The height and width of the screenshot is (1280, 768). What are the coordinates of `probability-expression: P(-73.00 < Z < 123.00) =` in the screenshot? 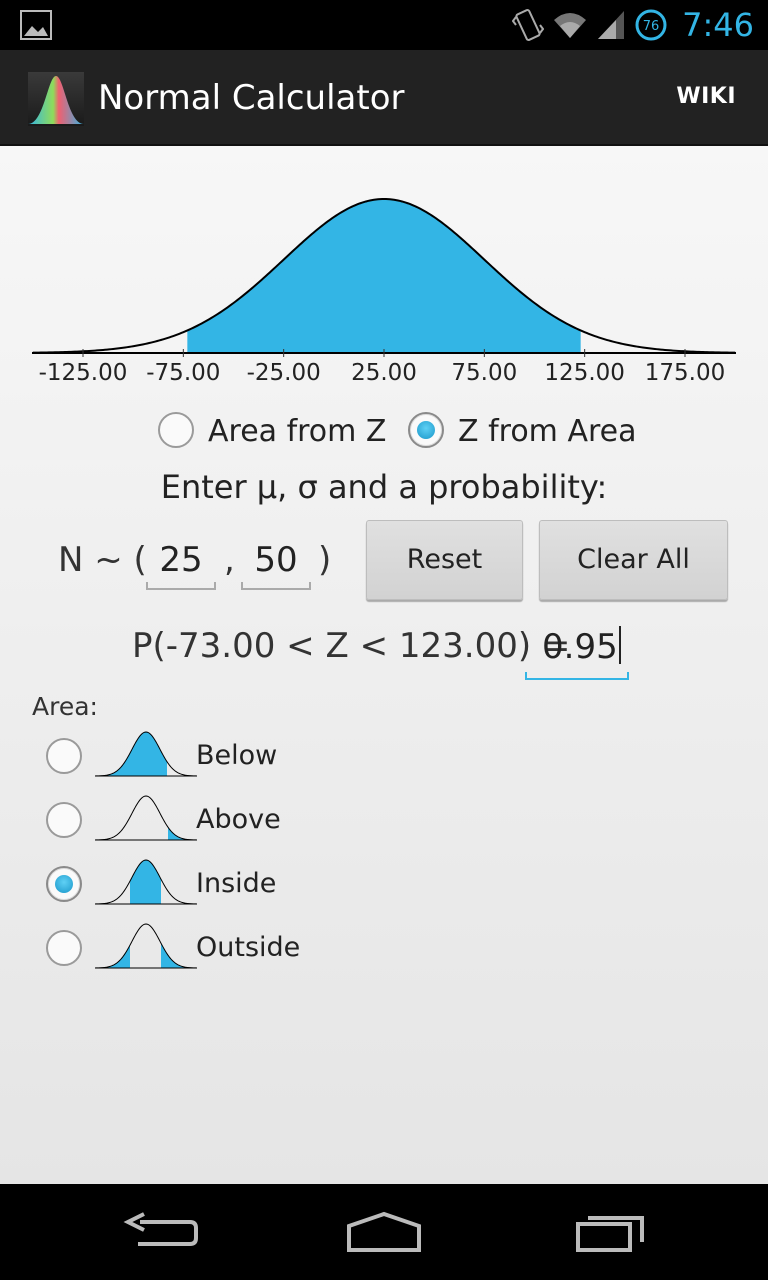 It's located at (351, 646).